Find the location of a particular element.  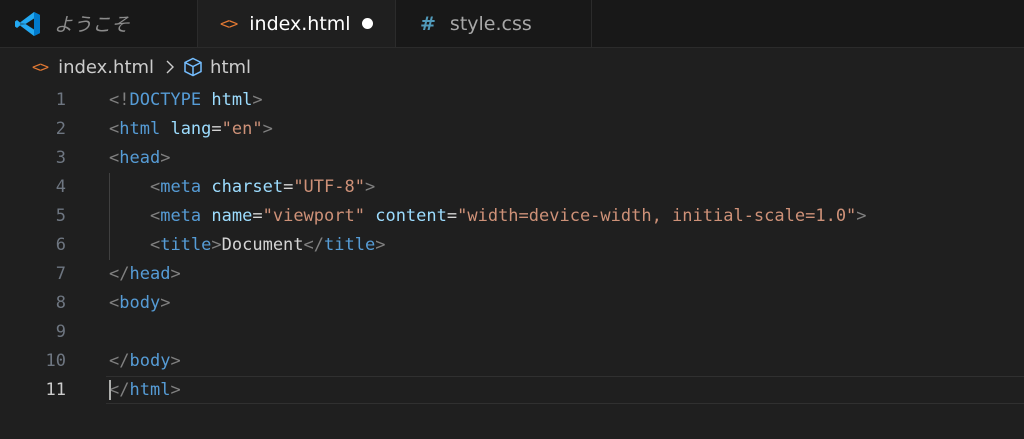

tab-welcome-label: ようこそ is located at coordinates (92, 25).